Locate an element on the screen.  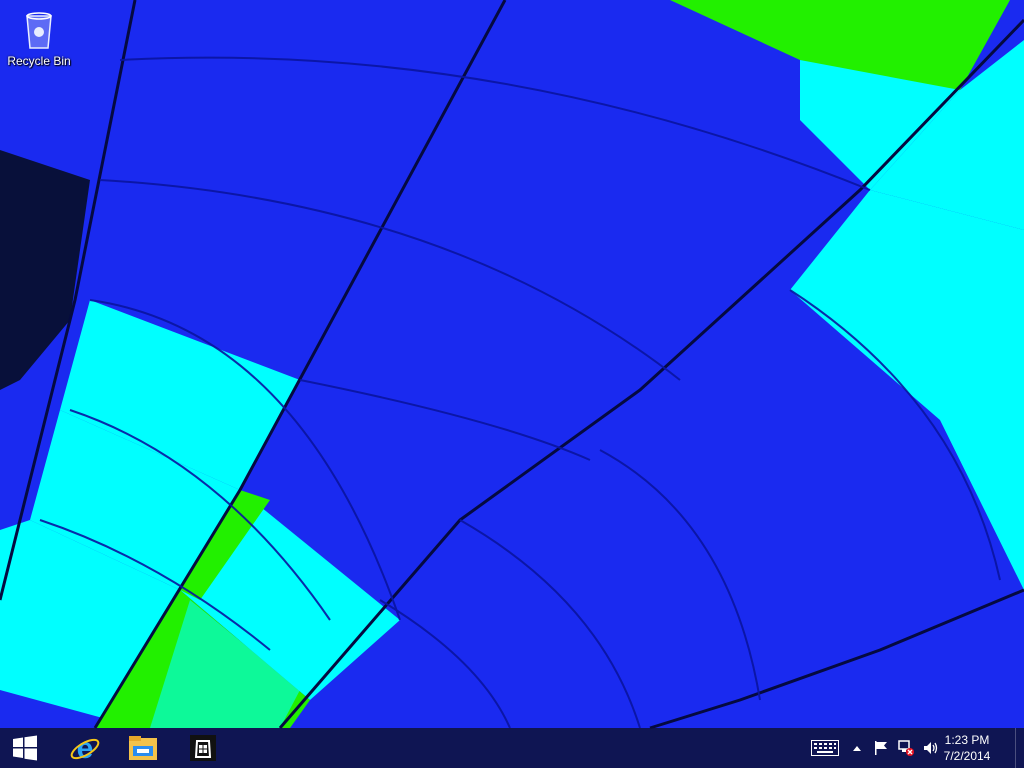
windows-start-icon is located at coordinates (25, 748).